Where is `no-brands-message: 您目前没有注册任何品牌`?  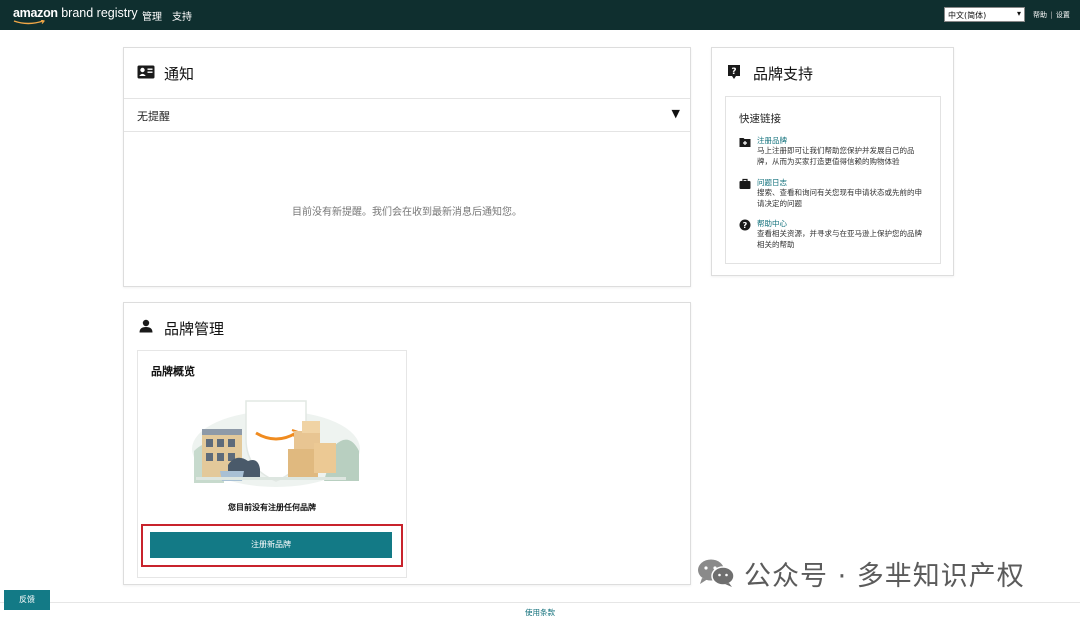 no-brands-message: 您目前没有注册任何品牌 is located at coordinates (272, 507).